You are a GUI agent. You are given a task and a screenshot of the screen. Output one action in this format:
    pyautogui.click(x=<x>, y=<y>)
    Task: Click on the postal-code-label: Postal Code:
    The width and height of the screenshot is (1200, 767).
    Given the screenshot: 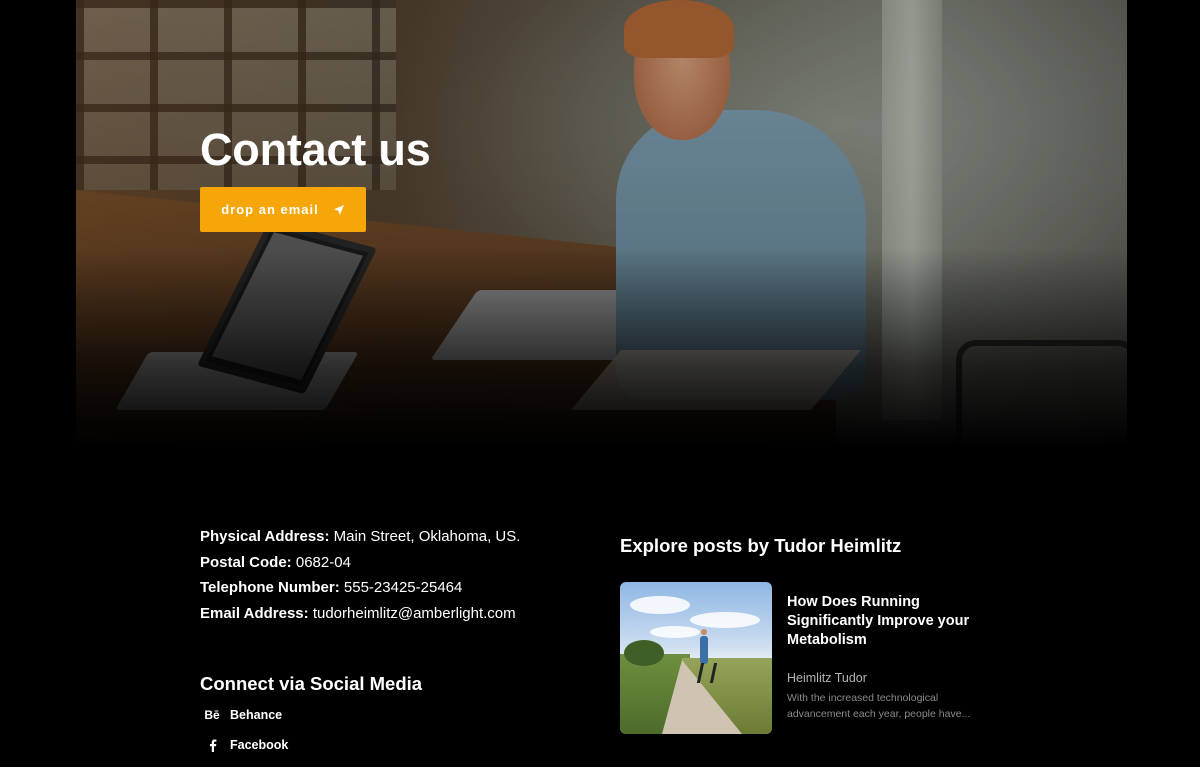 What is the action you would take?
    pyautogui.click(x=246, y=562)
    